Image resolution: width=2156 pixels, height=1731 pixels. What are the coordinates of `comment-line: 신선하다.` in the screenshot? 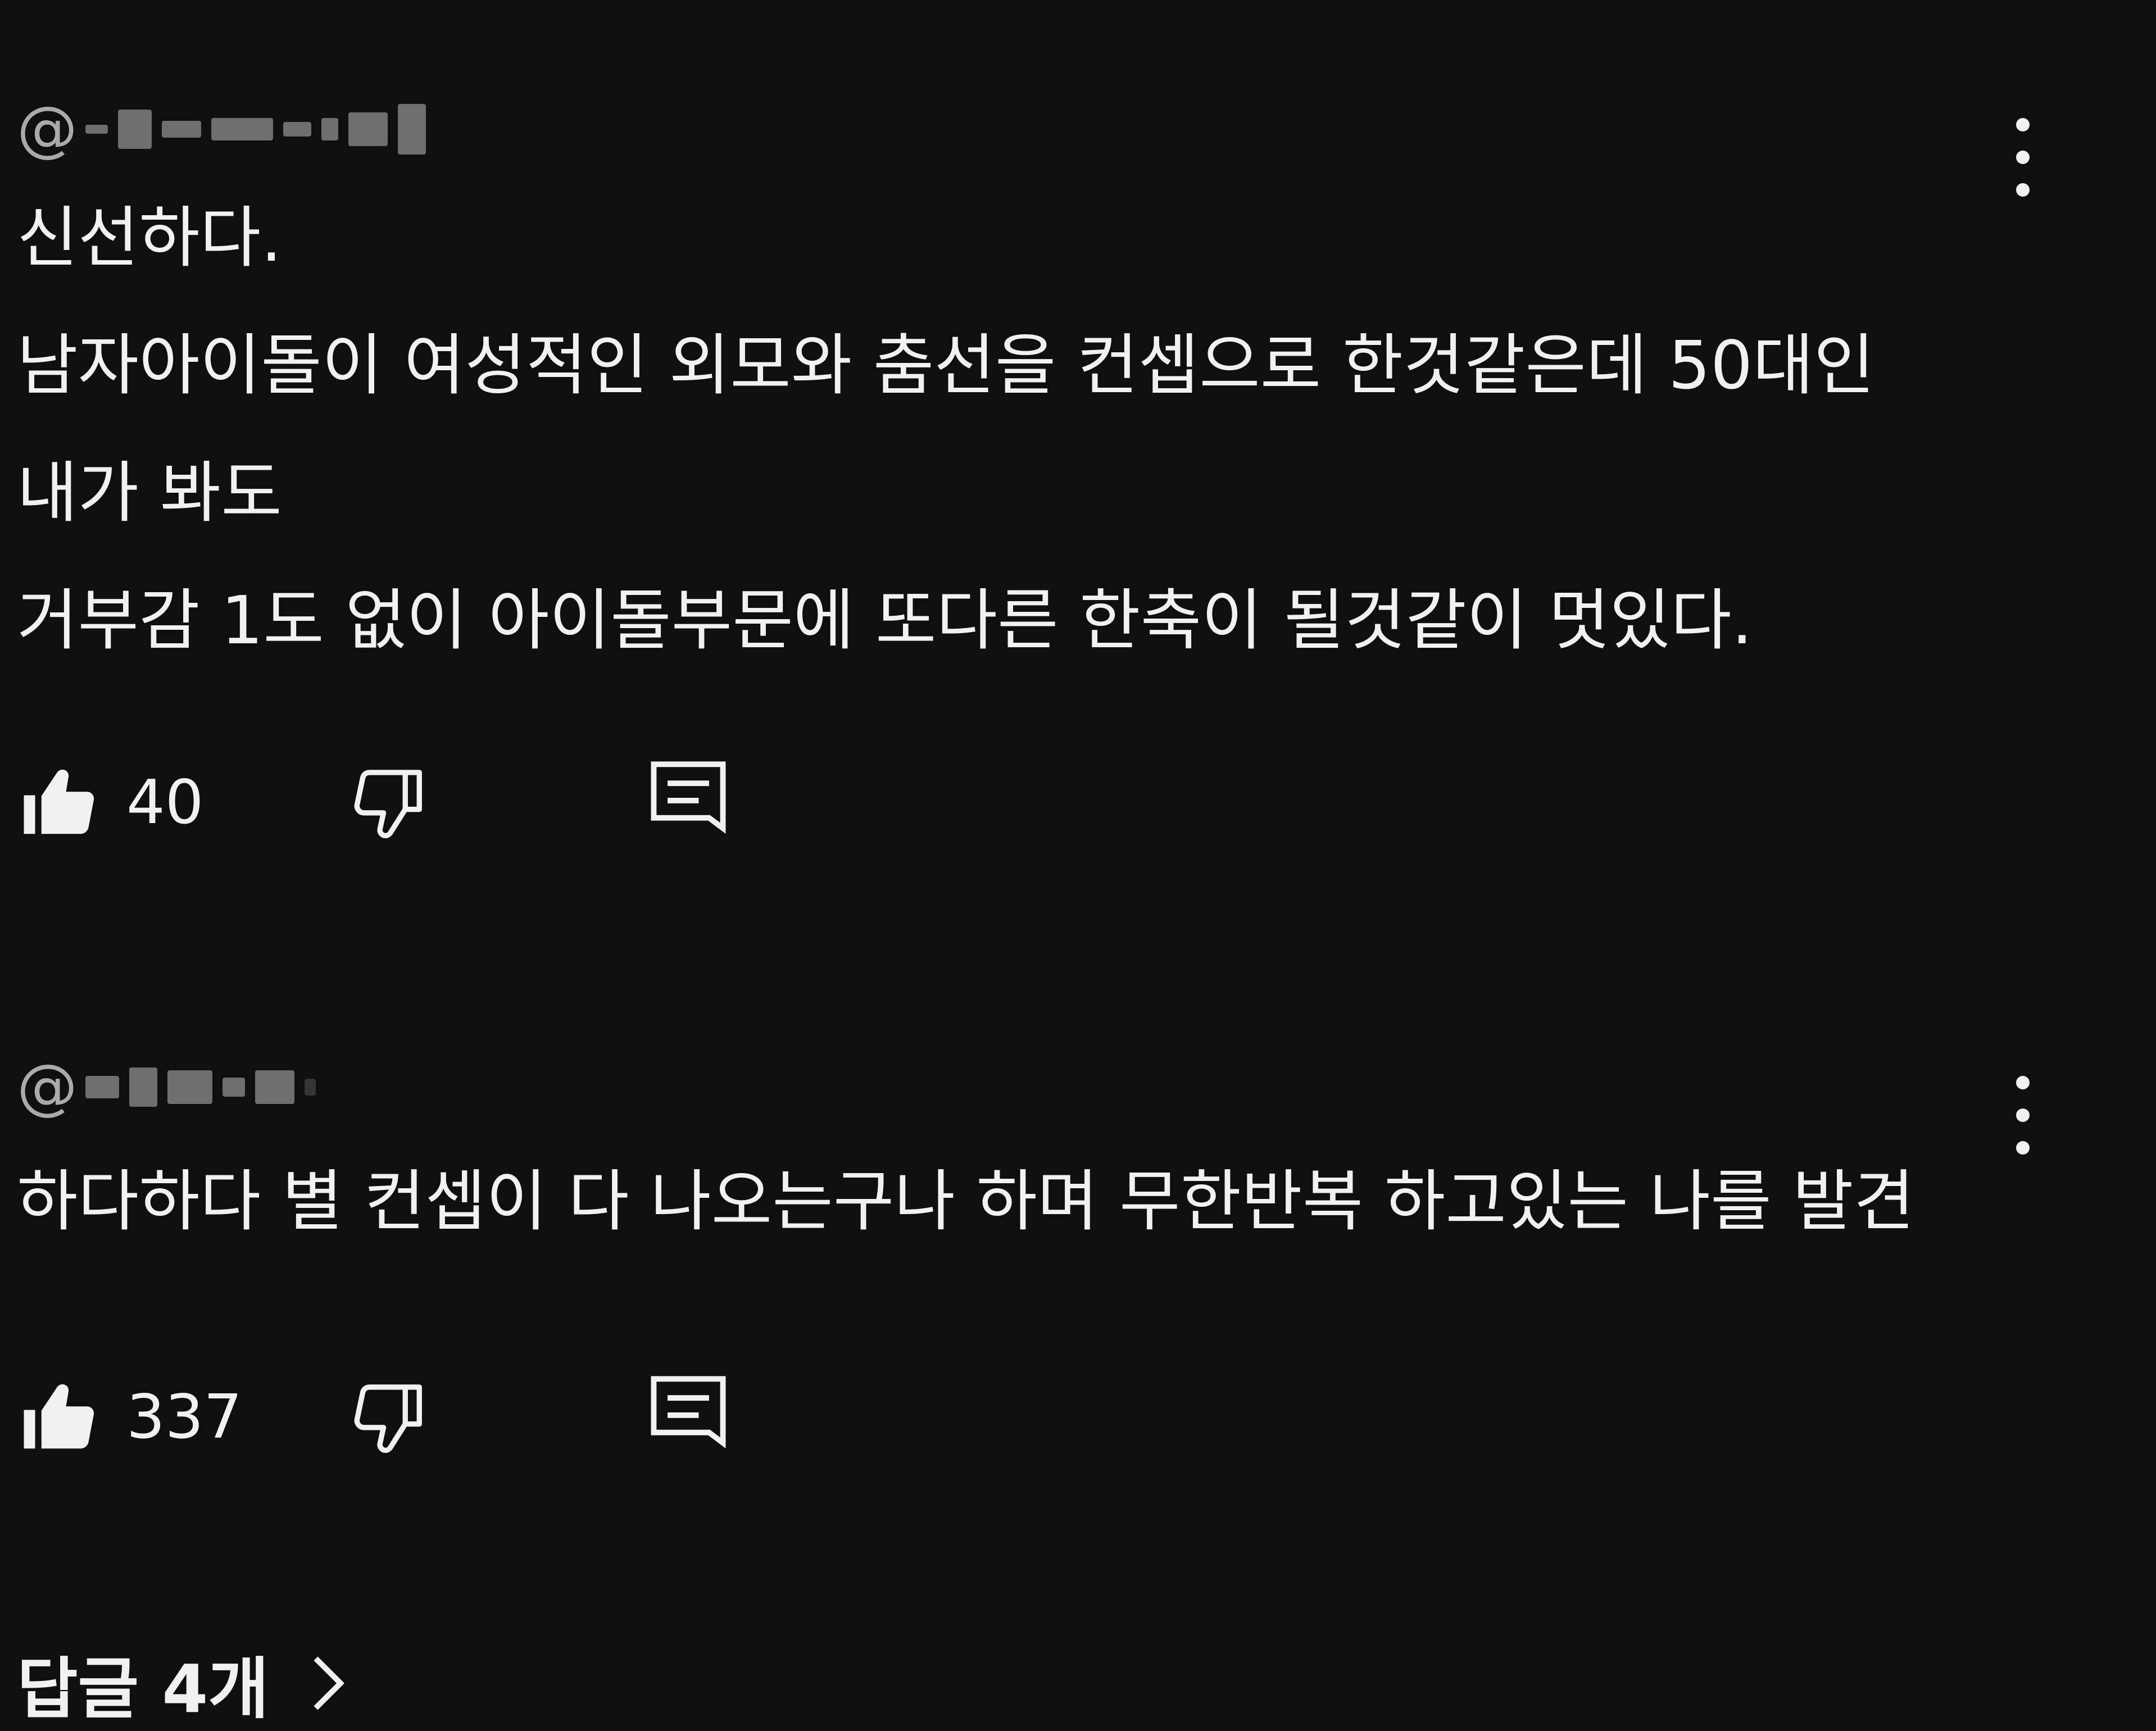 It's located at (149, 238).